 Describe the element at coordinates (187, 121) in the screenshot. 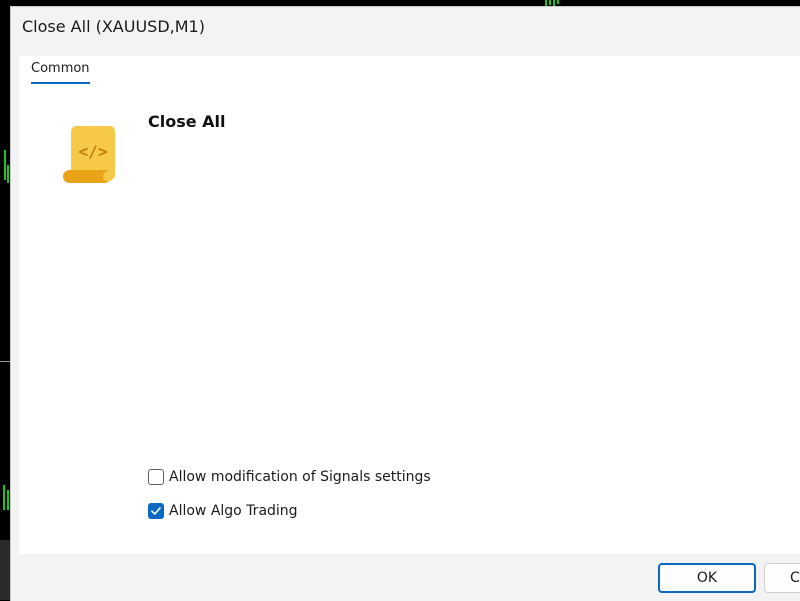

I see `program-name: Close All` at that location.